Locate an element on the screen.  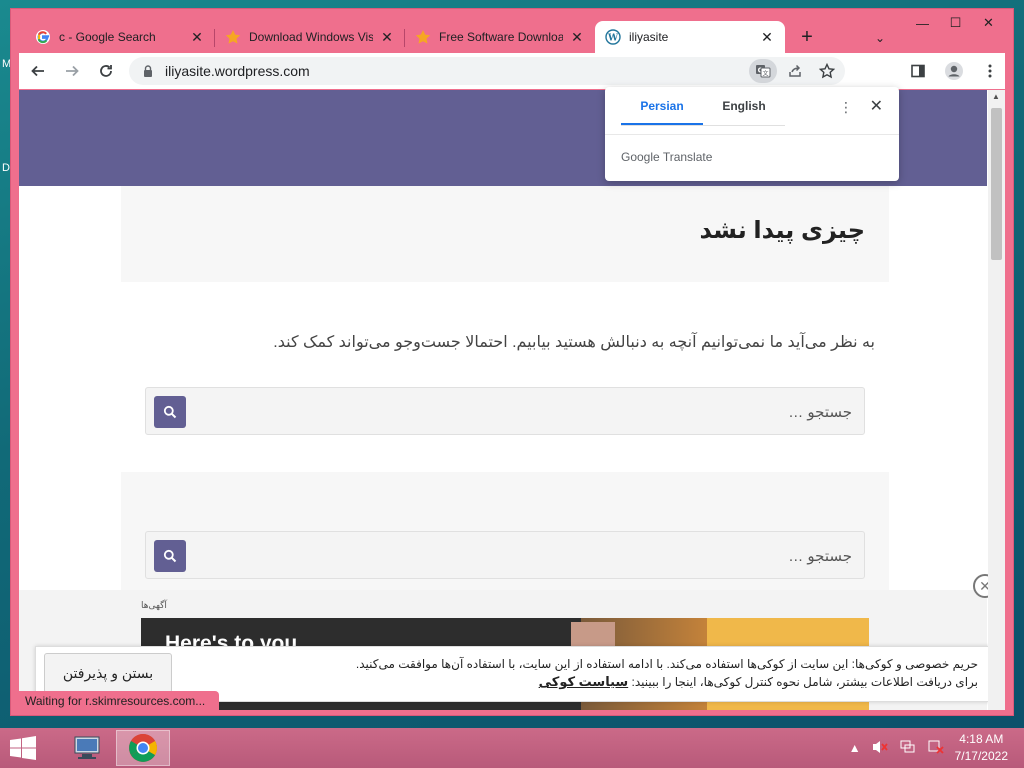
not-found-card: چیزی پیدا نشد is located at coordinates (505, 234).